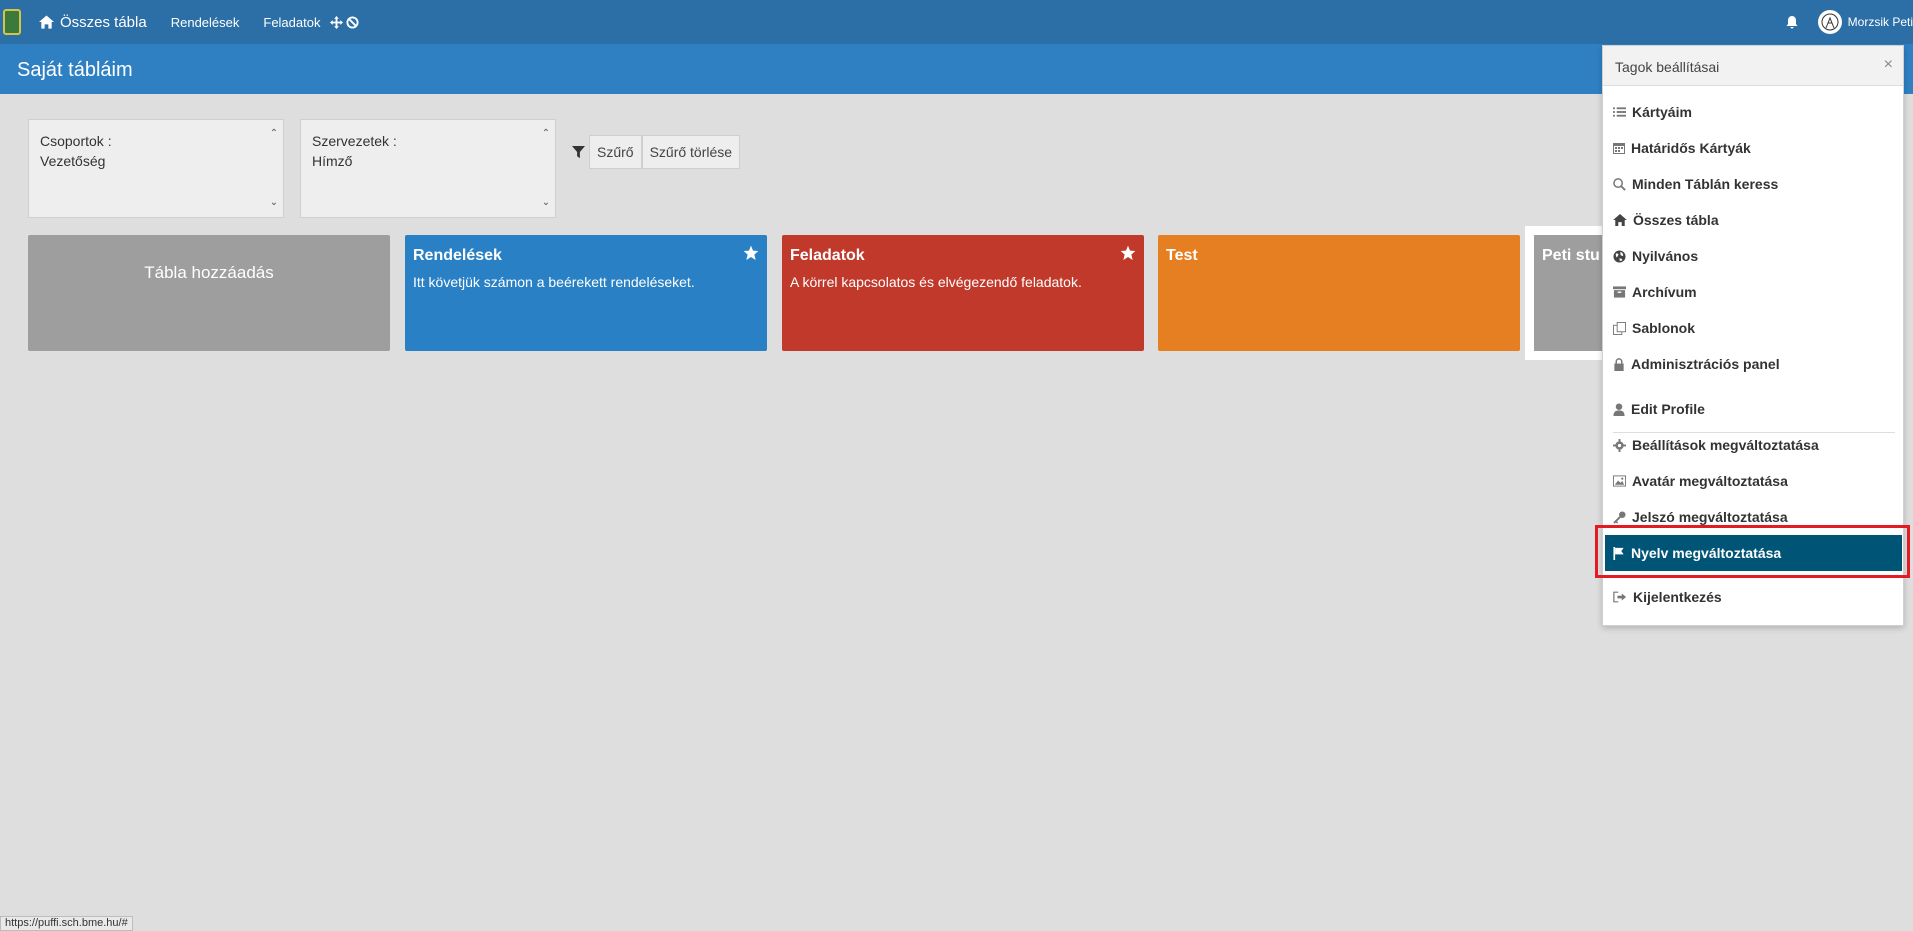 This screenshot has width=1913, height=931. What do you see at coordinates (1676, 220) in the screenshot?
I see `menu-item-label: Összes tábla` at bounding box center [1676, 220].